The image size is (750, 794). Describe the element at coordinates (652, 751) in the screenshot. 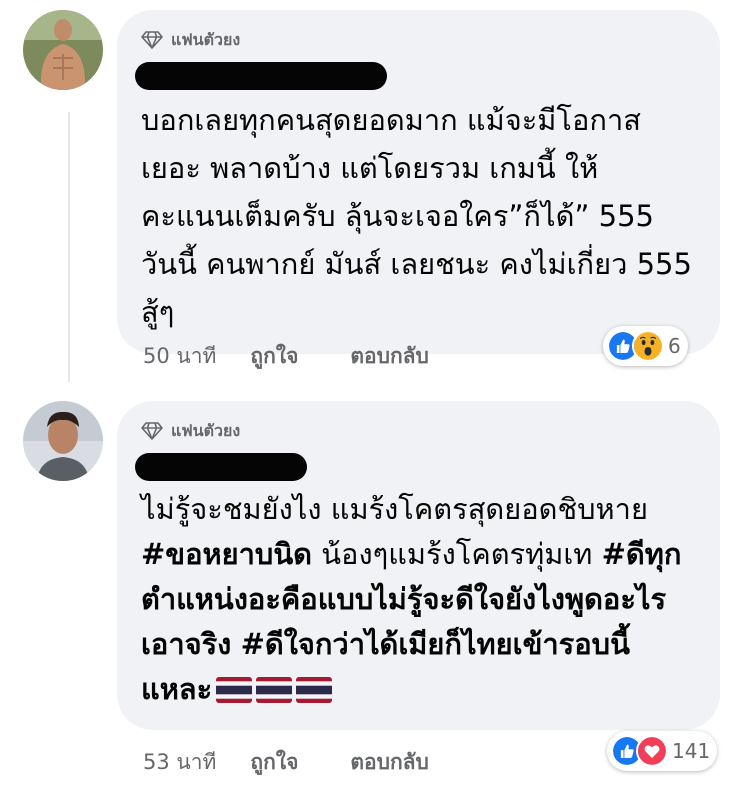

I see `love-icon` at that location.